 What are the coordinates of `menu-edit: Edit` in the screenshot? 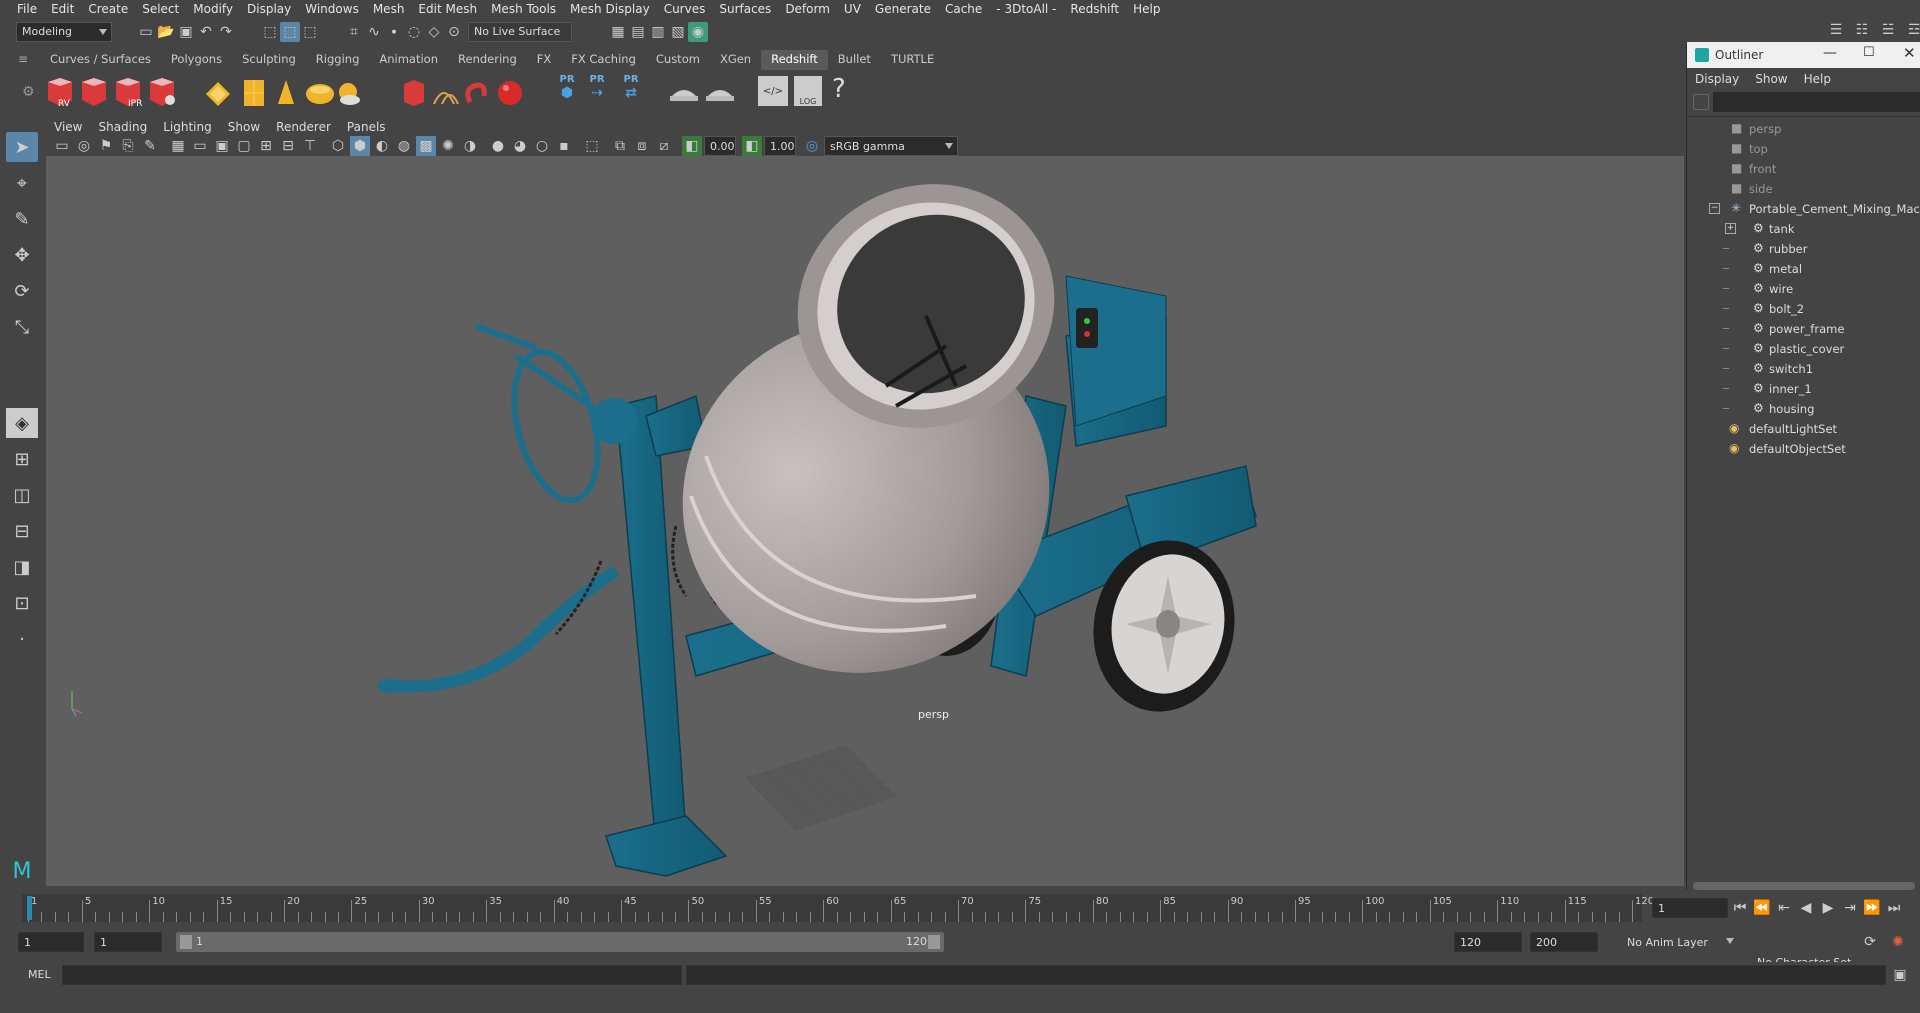 It's located at (62, 9).